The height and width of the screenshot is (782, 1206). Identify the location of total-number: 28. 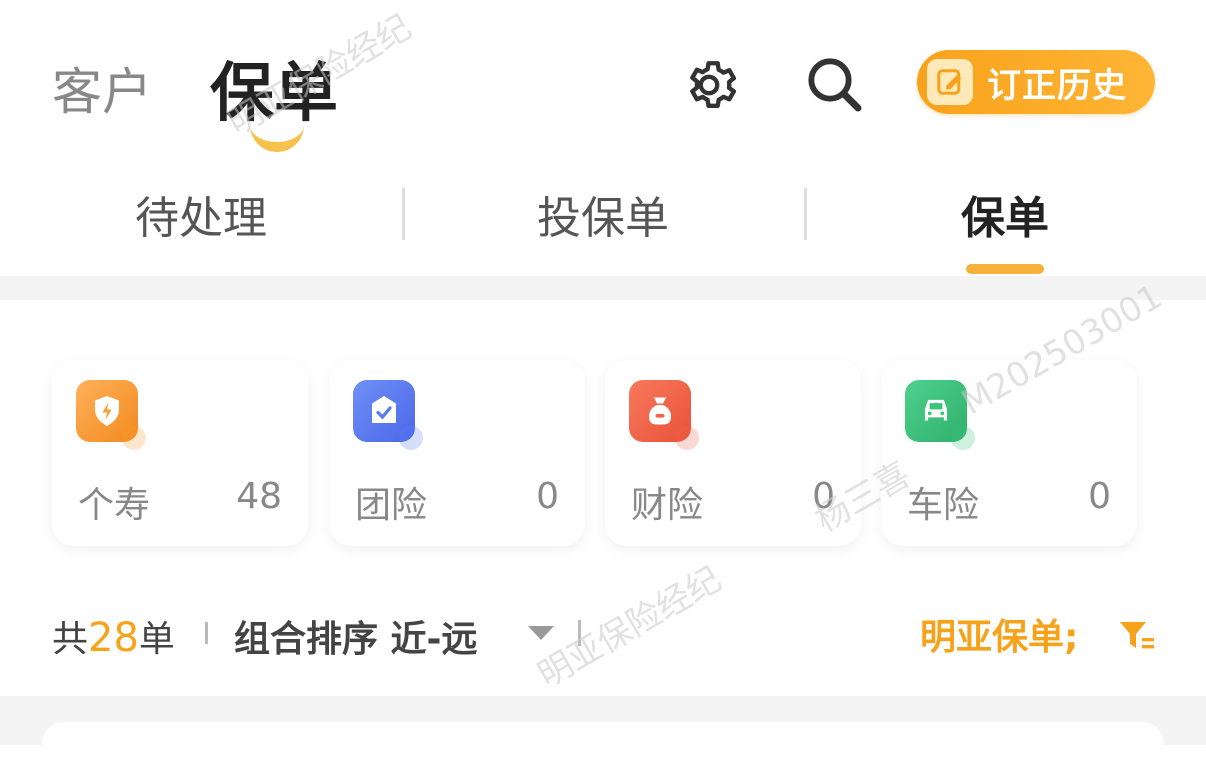
(113, 638).